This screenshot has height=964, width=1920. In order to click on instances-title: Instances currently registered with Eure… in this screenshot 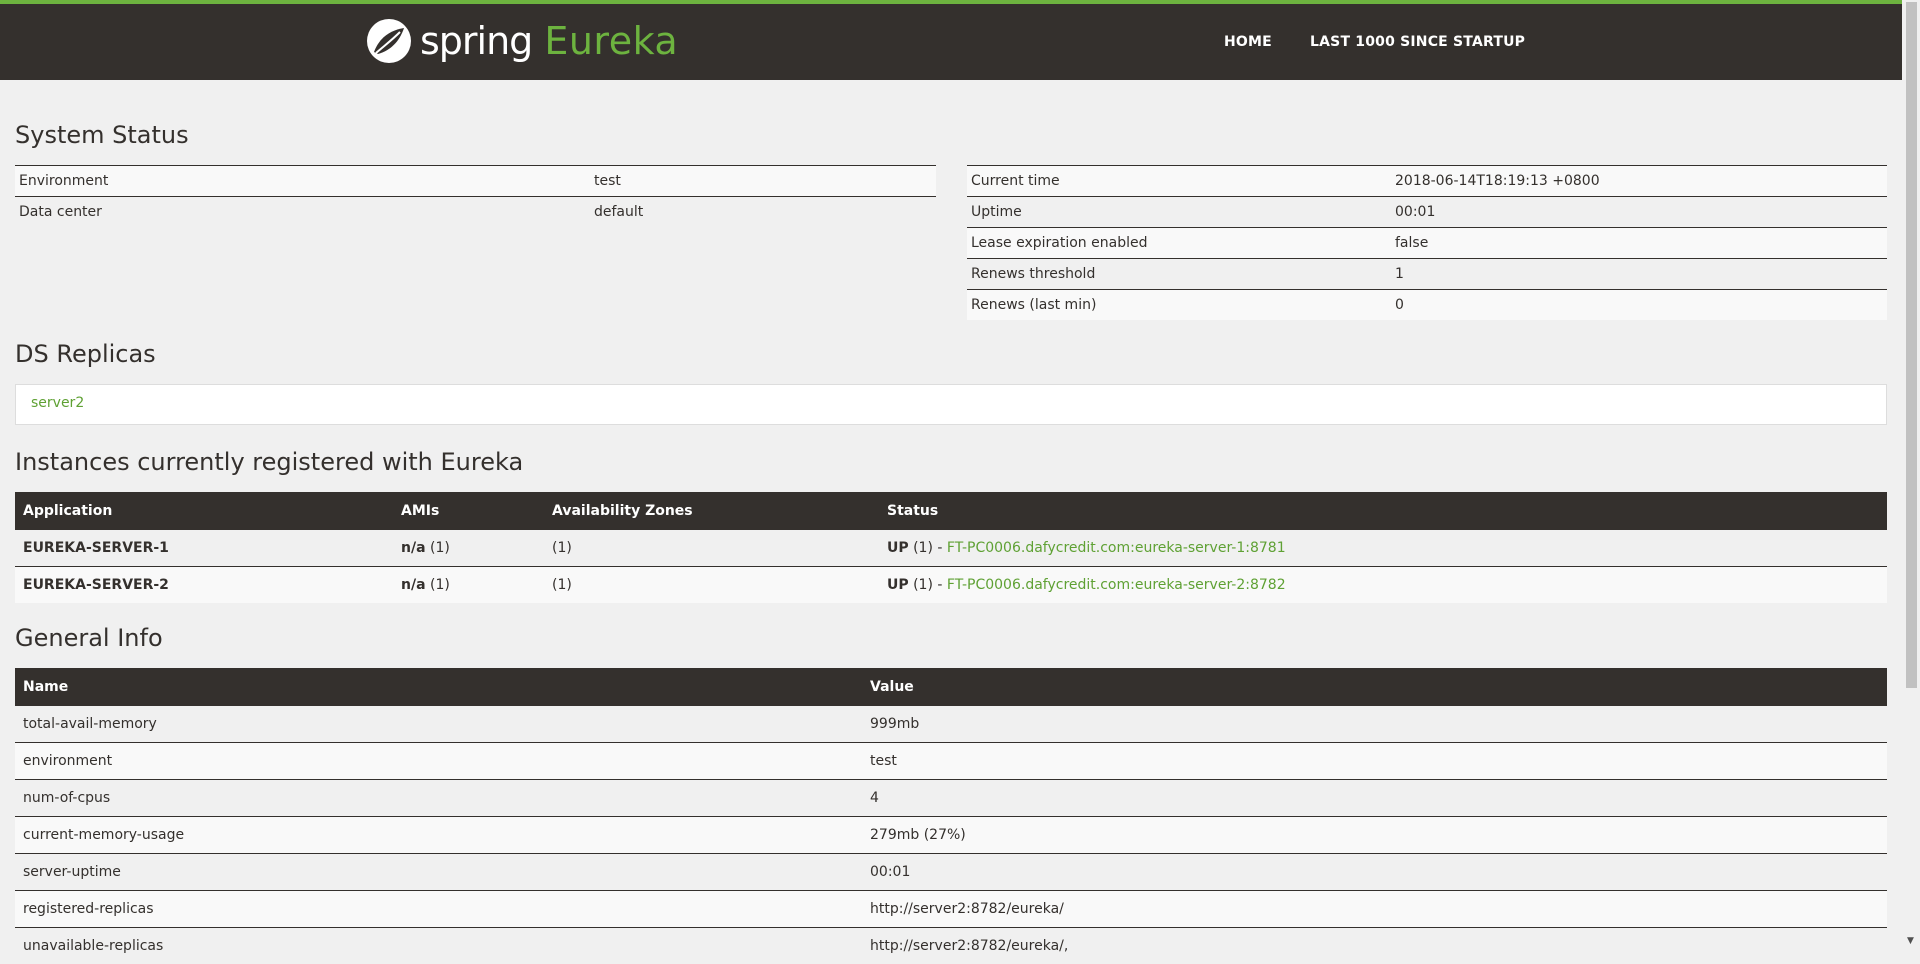, I will do `click(269, 462)`.